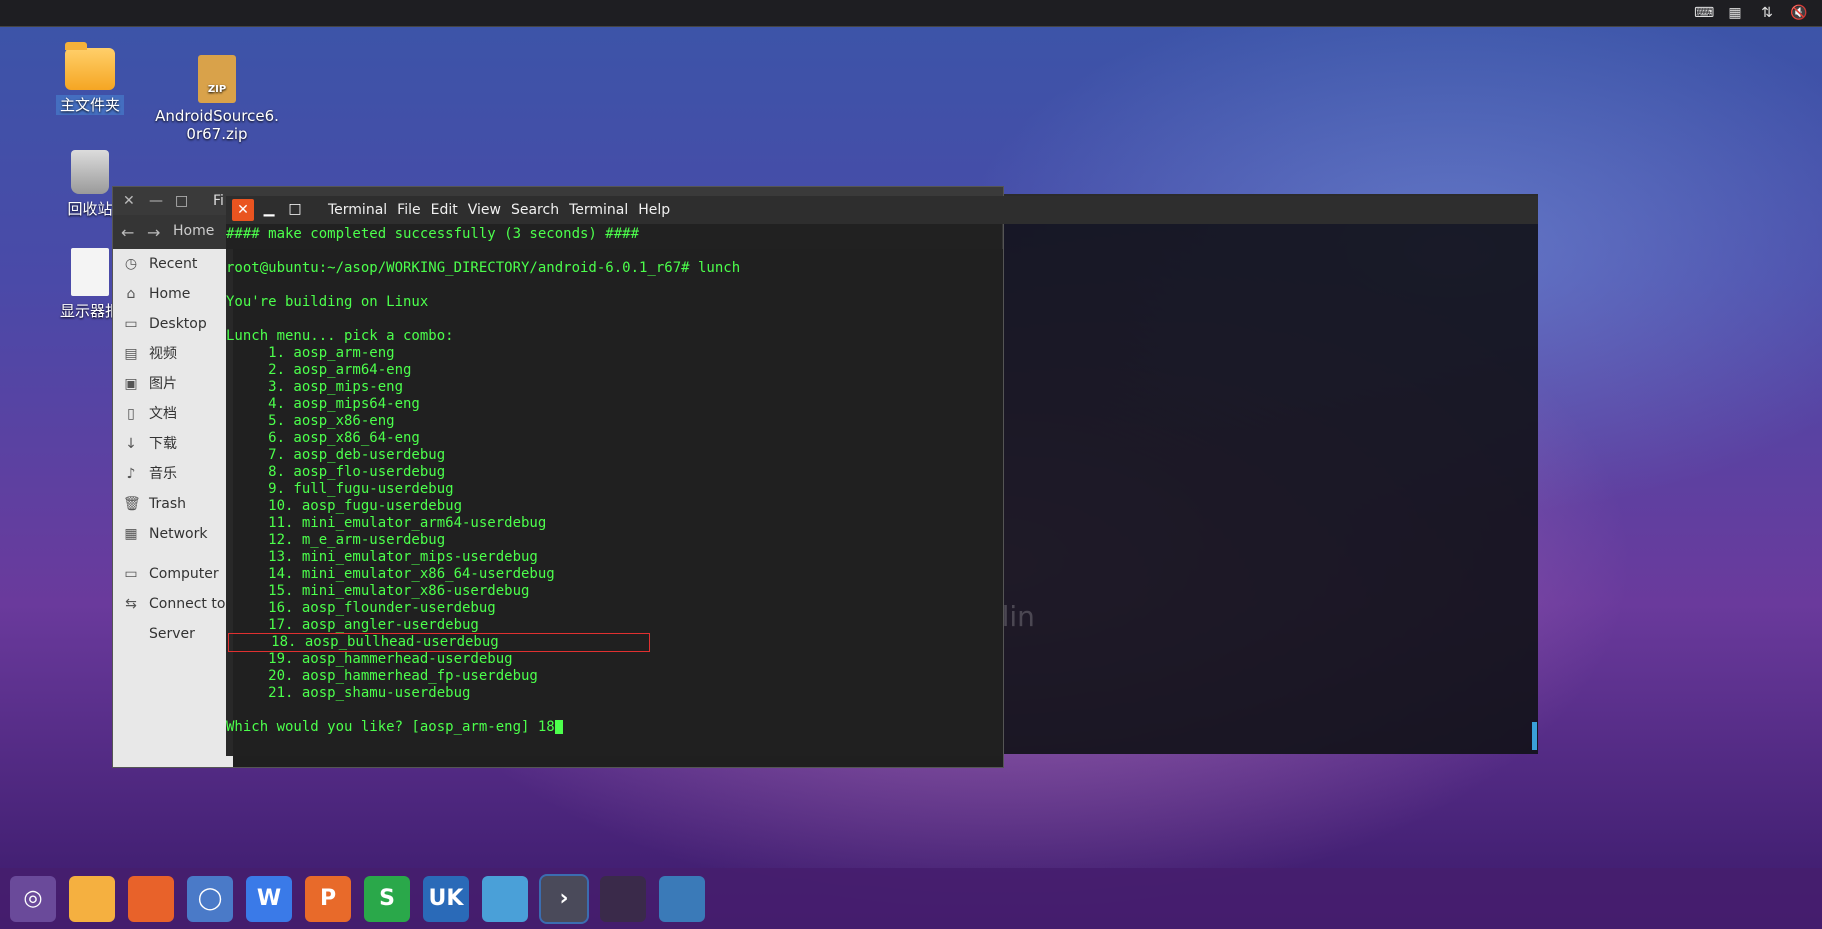 This screenshot has width=1822, height=929. I want to click on sidebar-item-computer: ▭ Computer, so click(173, 574).